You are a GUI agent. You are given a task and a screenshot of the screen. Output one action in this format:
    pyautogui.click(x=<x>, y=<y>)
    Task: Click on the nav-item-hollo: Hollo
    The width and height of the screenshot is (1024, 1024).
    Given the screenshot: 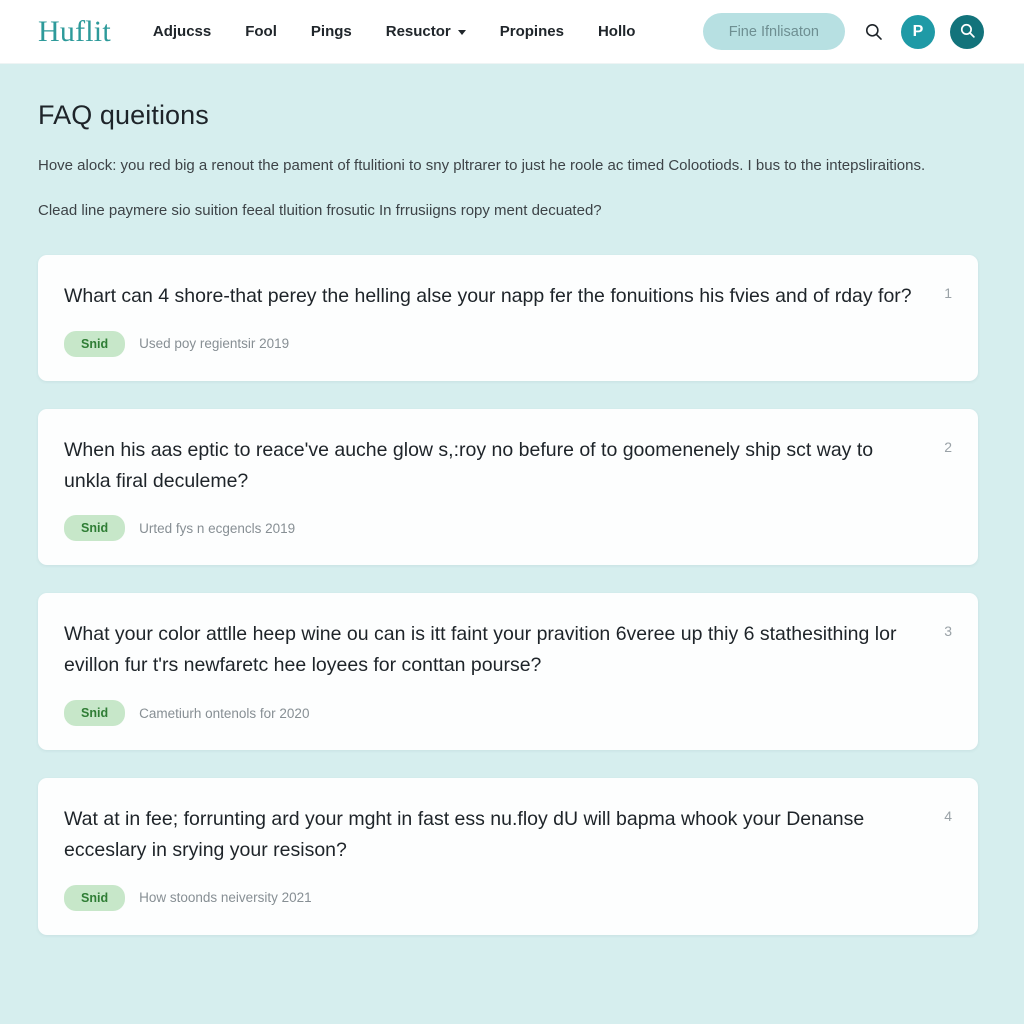 What is the action you would take?
    pyautogui.click(x=617, y=31)
    